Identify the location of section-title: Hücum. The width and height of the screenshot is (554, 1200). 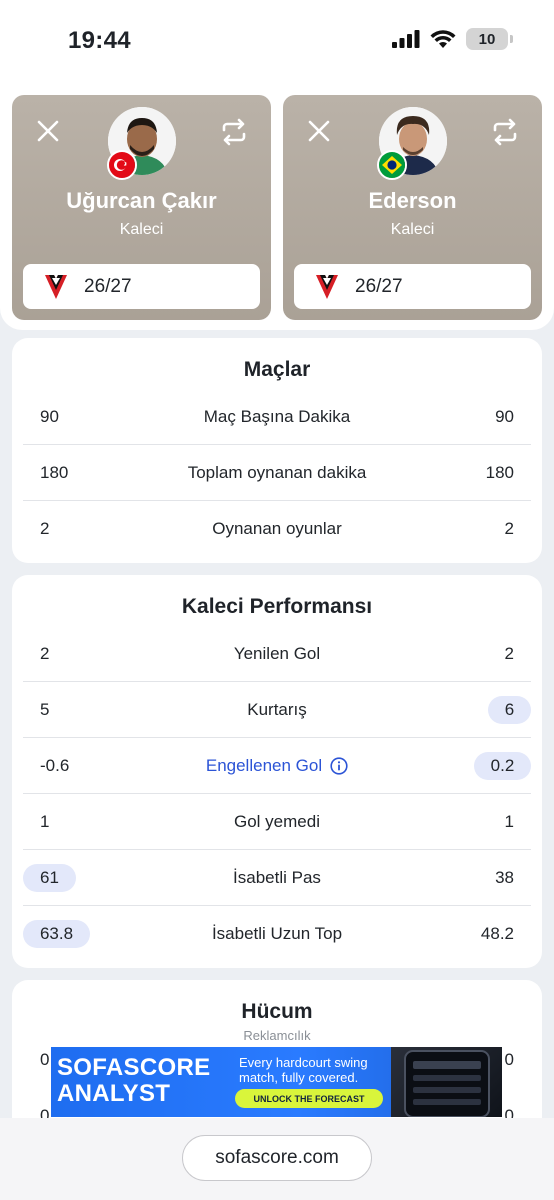
(277, 1011).